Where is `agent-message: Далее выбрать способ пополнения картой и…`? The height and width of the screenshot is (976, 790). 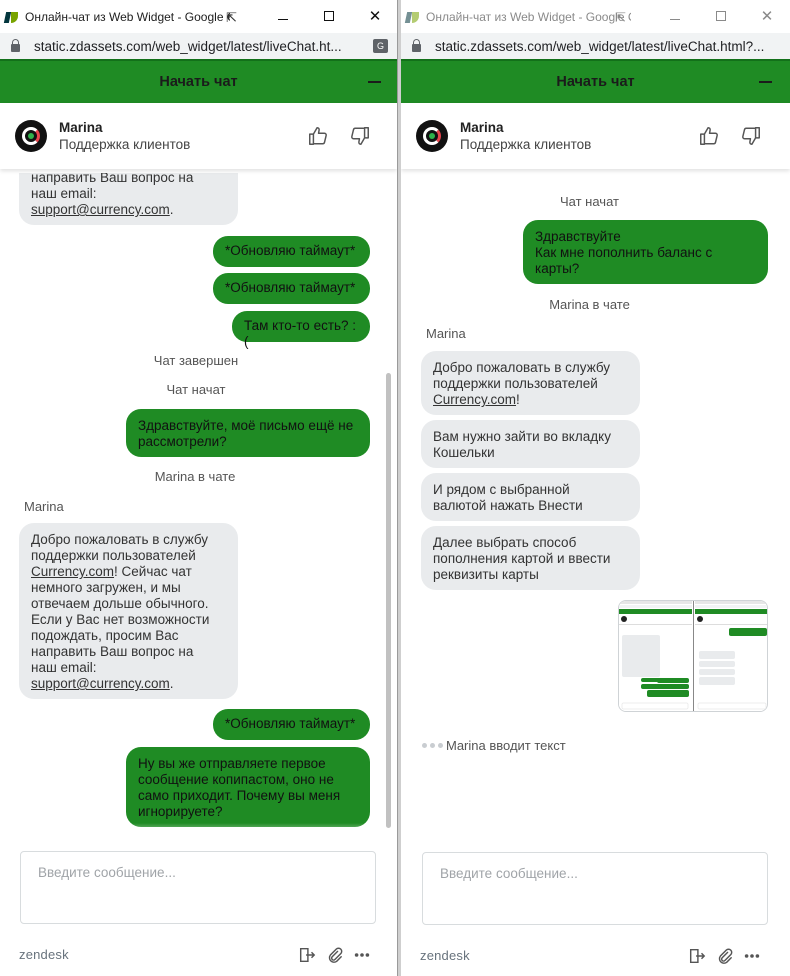
agent-message: Далее выбрать способ пополнения картой и… is located at coordinates (530, 558).